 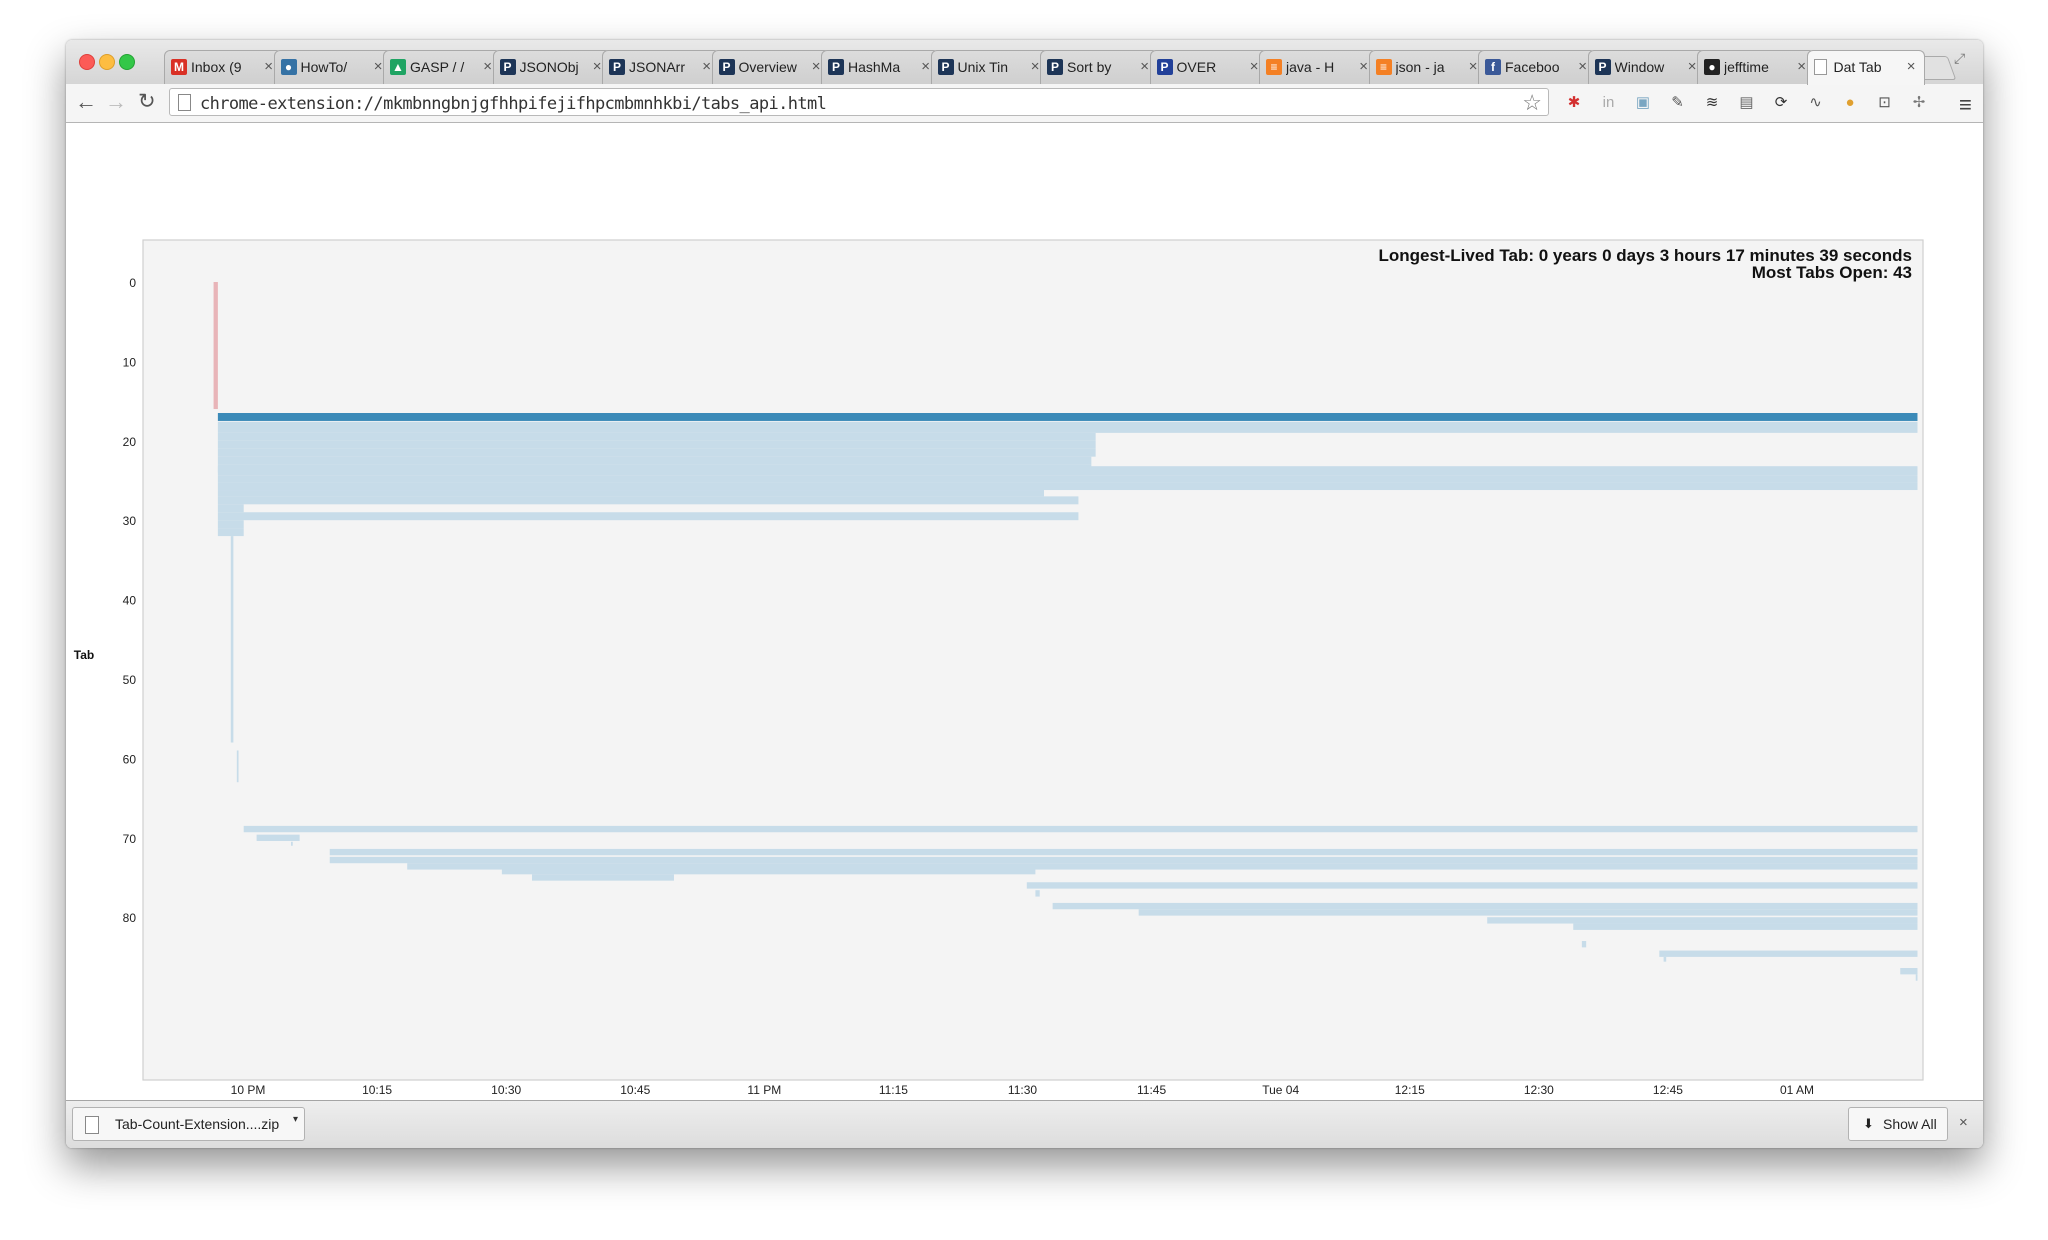 I want to click on x-tick-label: Tue 04, so click(x=1280, y=1090).